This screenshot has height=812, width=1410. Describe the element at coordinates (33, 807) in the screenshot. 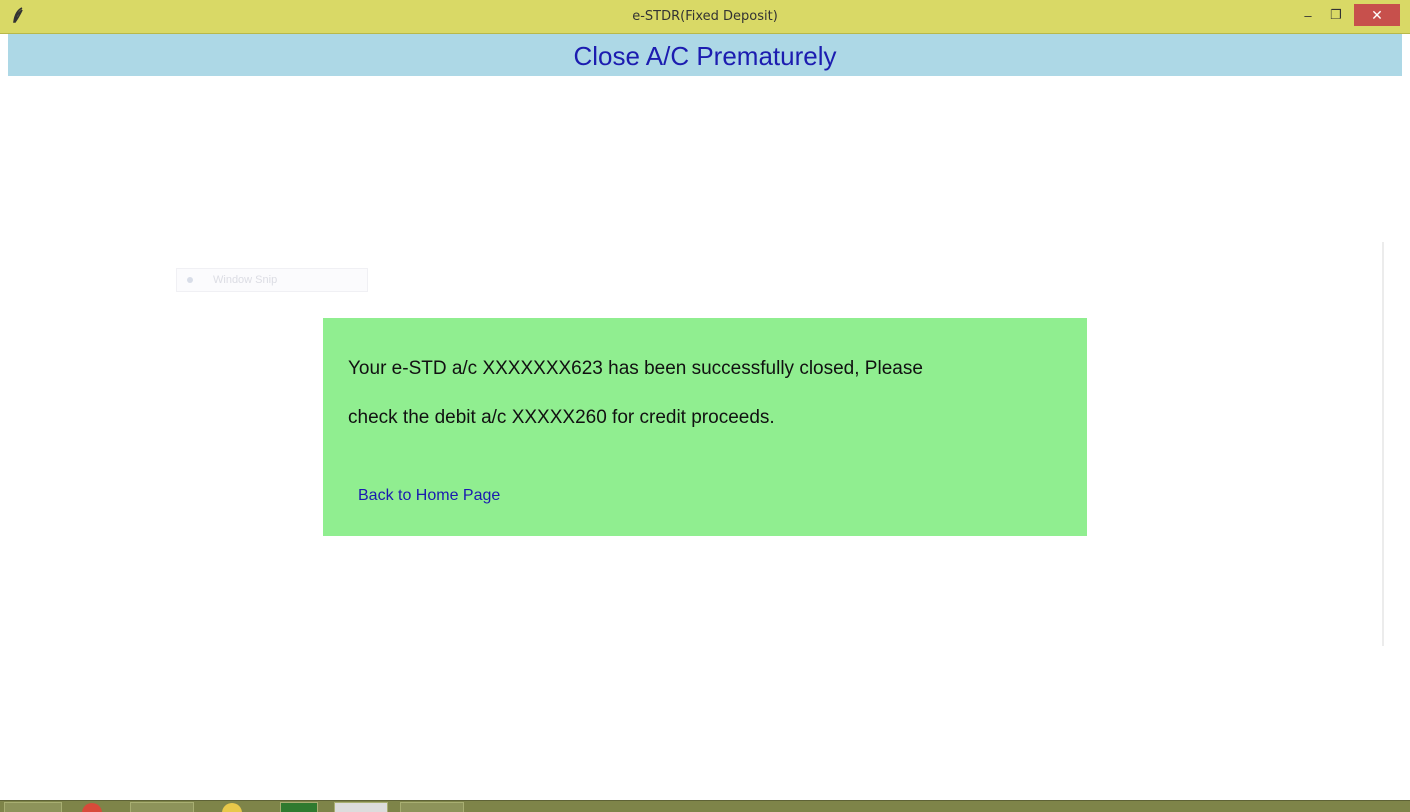

I see `taskbar-start-button` at that location.